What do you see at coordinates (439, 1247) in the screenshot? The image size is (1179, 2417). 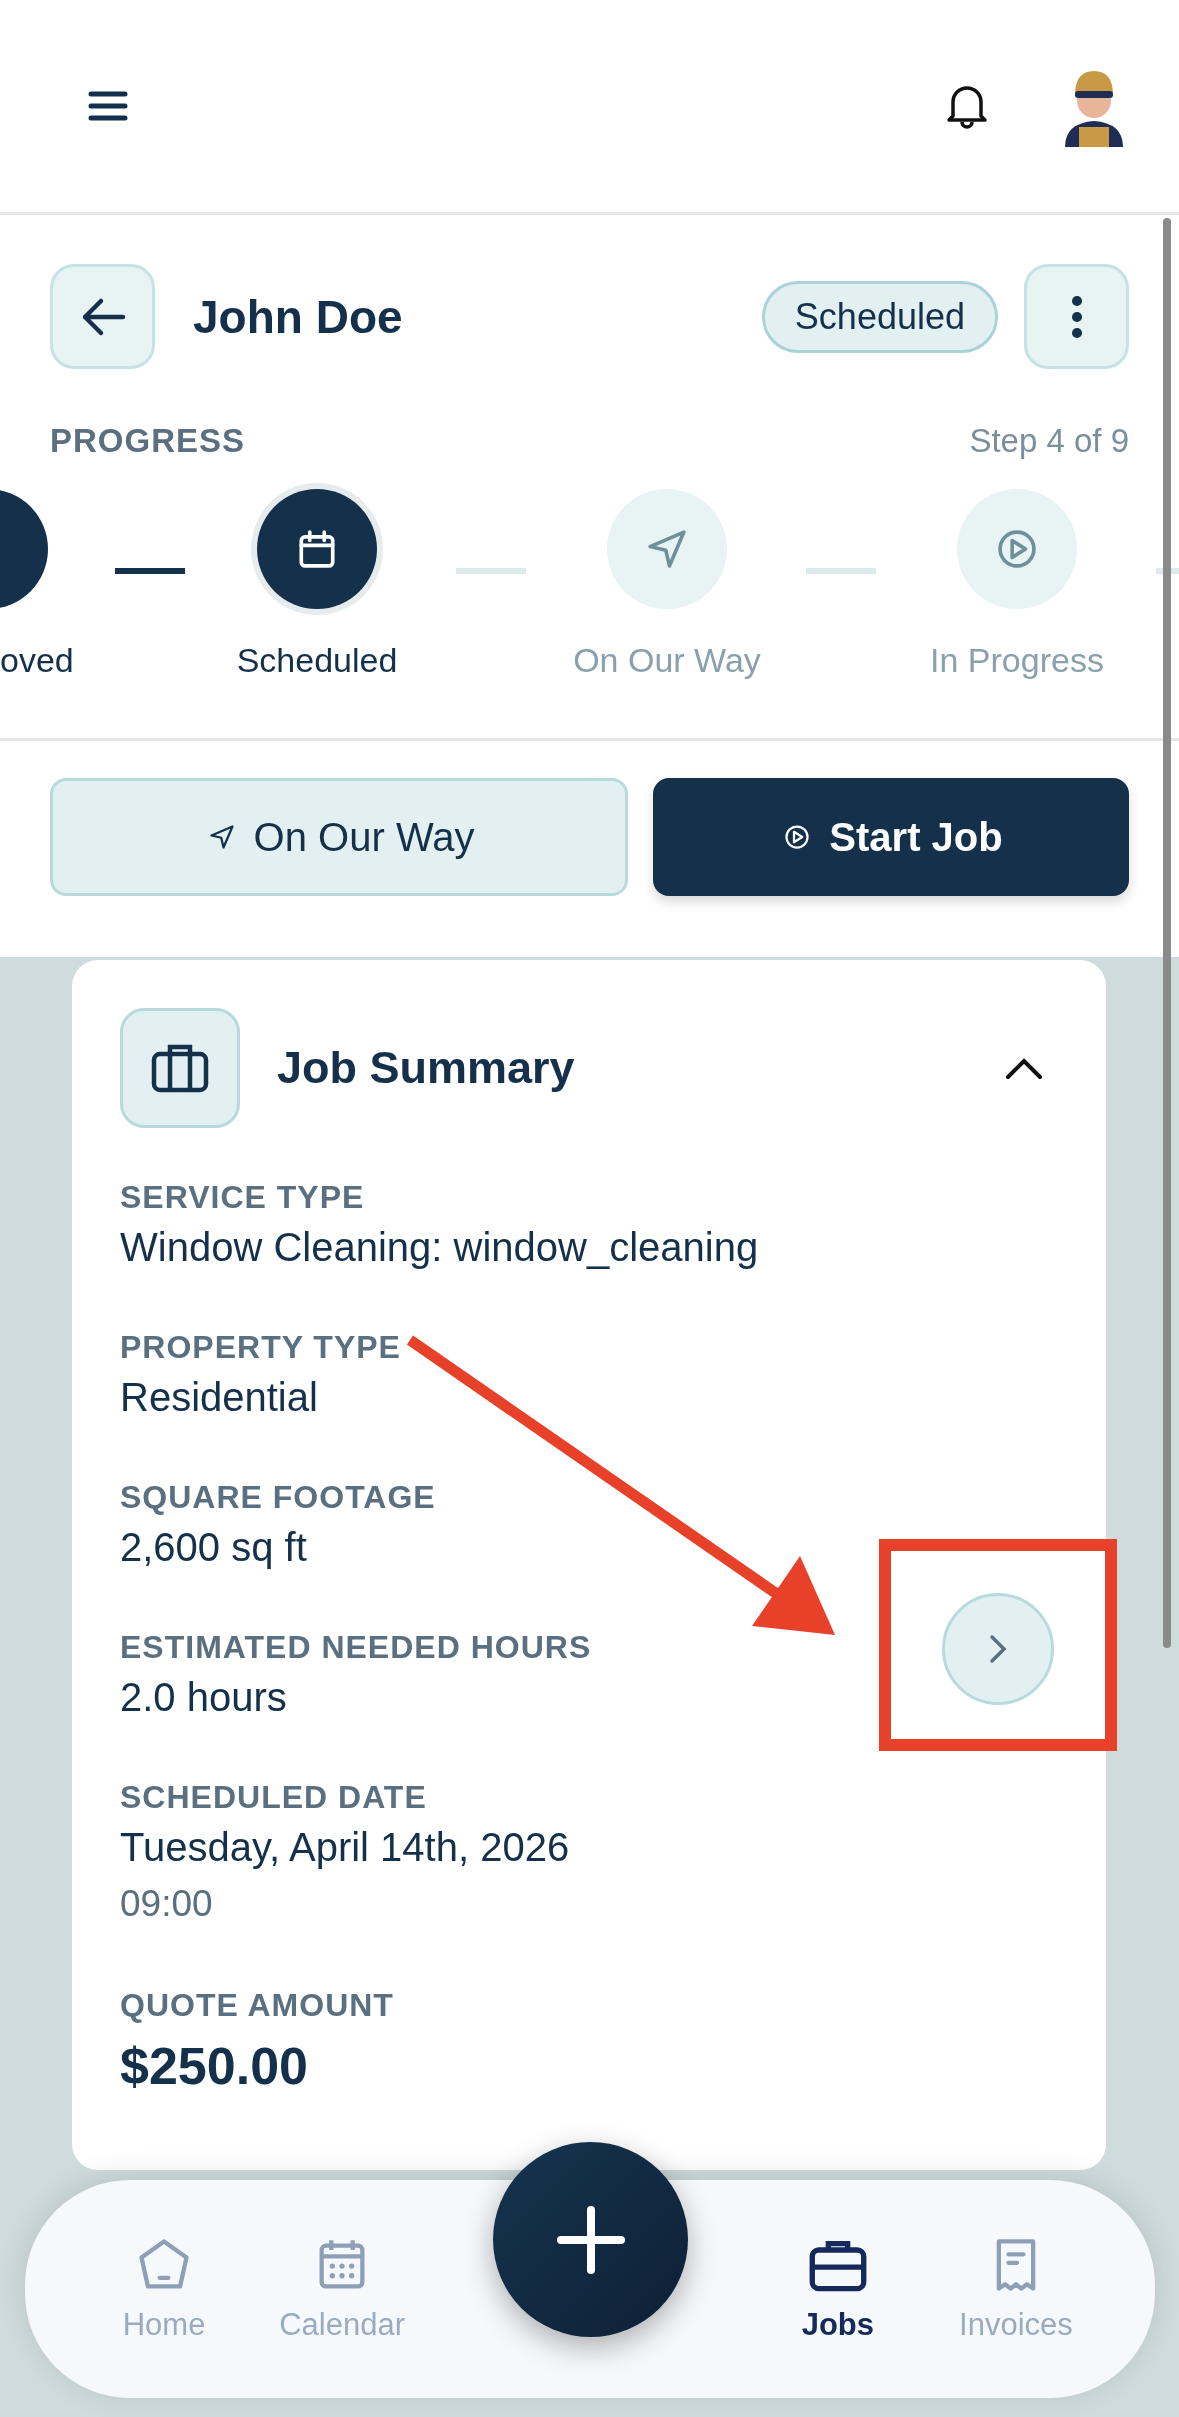 I see `field-value: Window Cleaning: window_cleaning` at bounding box center [439, 1247].